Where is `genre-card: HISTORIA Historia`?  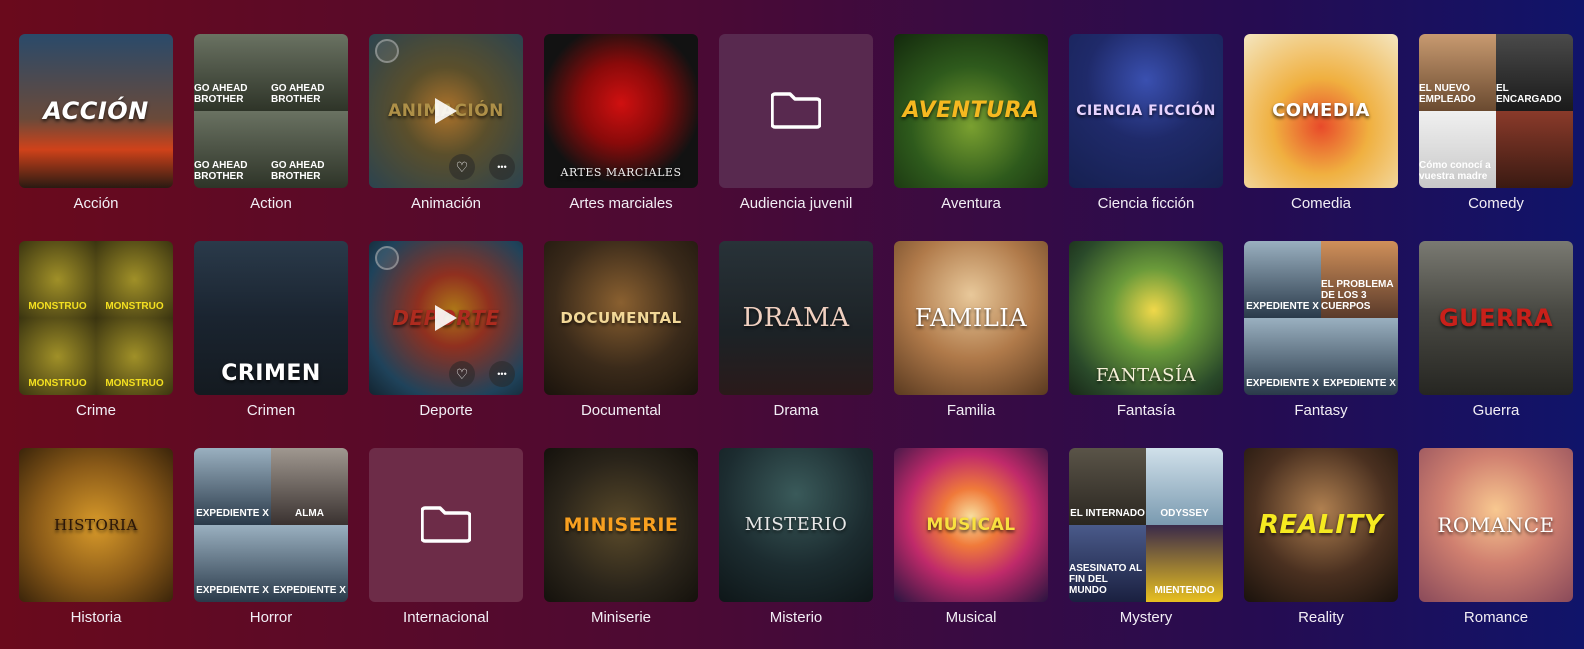 genre-card: HISTORIA Historia is located at coordinates (96, 537).